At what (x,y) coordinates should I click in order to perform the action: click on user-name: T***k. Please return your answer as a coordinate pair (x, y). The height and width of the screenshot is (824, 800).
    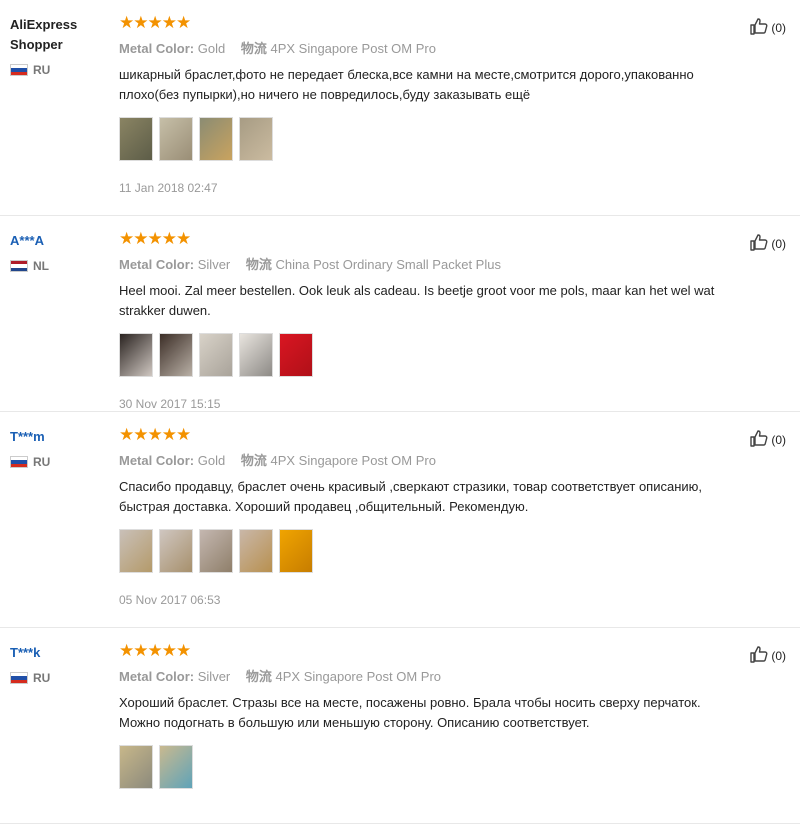
    Looking at the image, I should click on (60, 653).